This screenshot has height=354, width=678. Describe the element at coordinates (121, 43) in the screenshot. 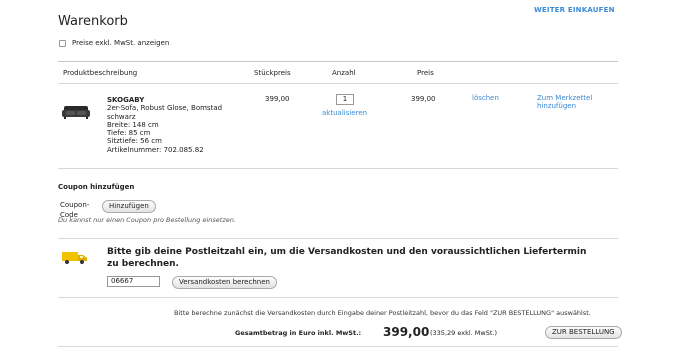

I see `vat-checkbox-label: Preise exkl. MwSt. anzeigen` at that location.